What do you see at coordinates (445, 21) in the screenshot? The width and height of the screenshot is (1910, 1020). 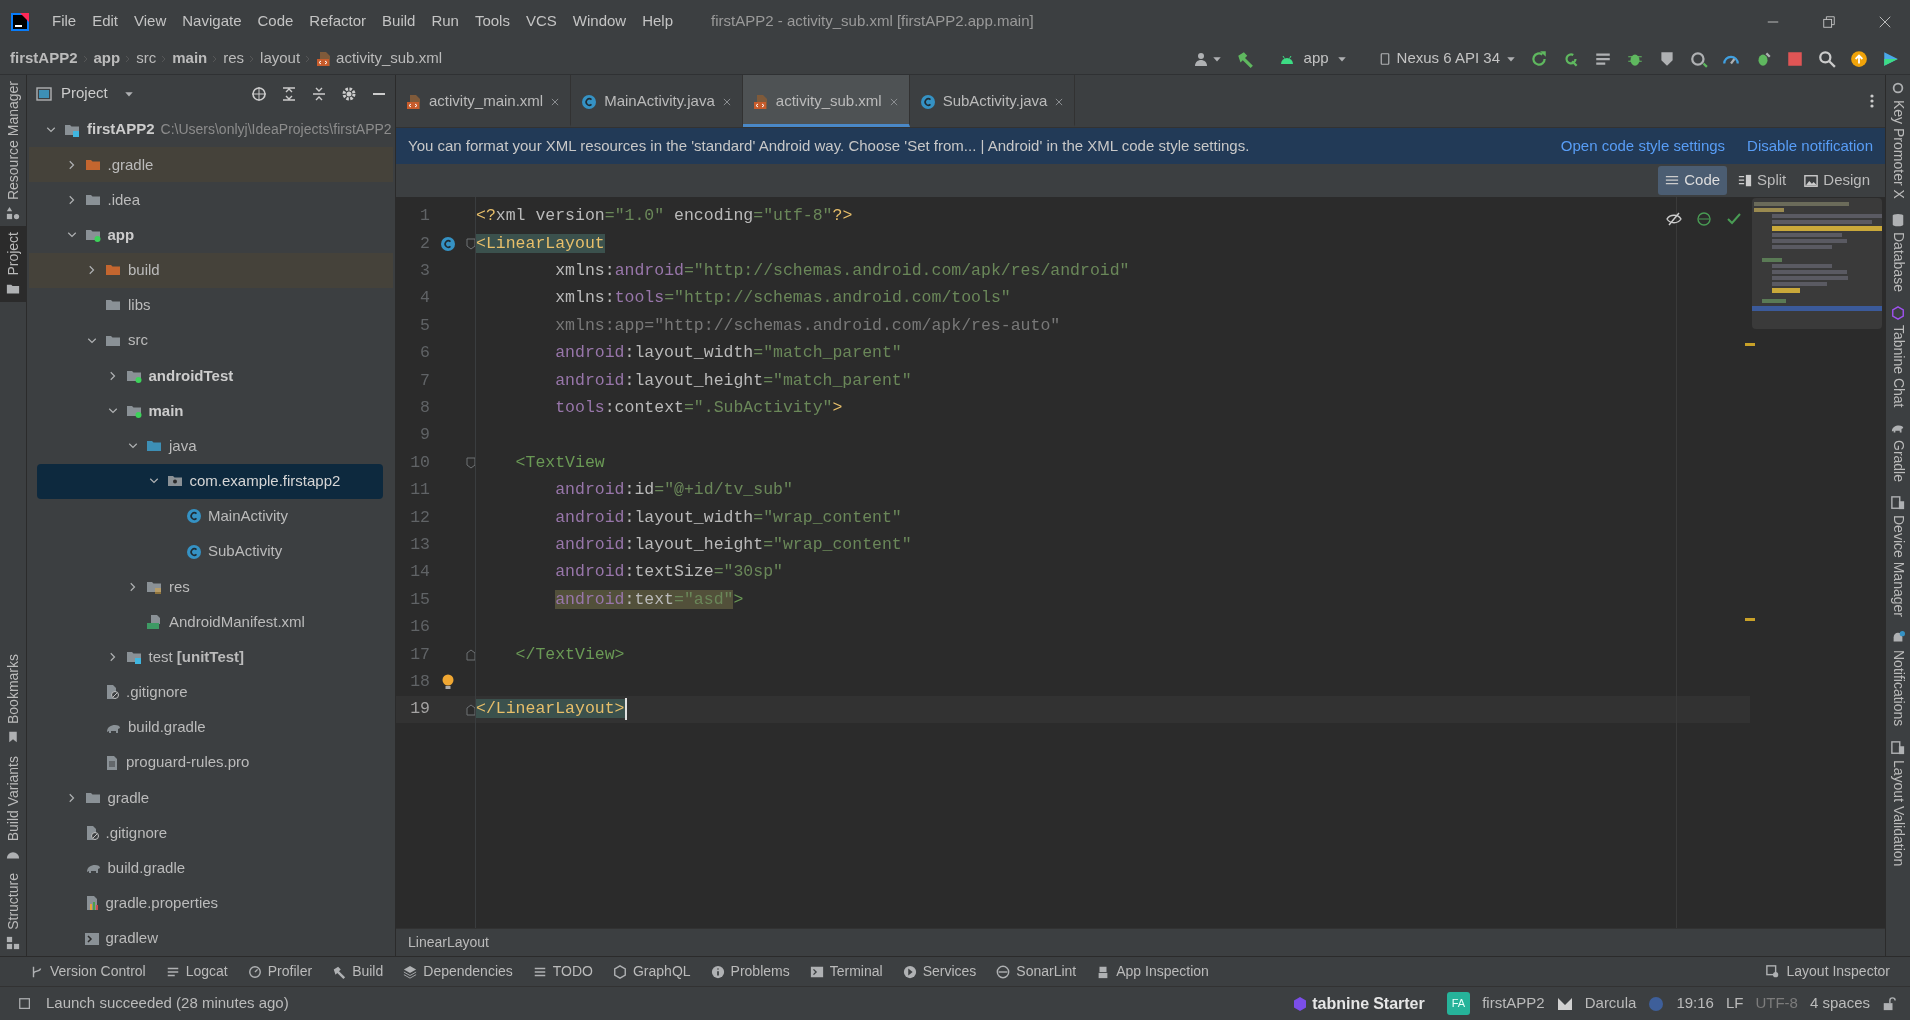 I see `menu-item: Run` at bounding box center [445, 21].